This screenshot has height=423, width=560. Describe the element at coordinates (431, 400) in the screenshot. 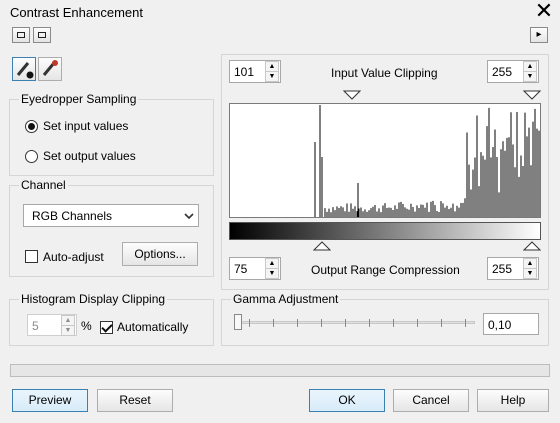

I see `cancel-button: Cancel` at that location.